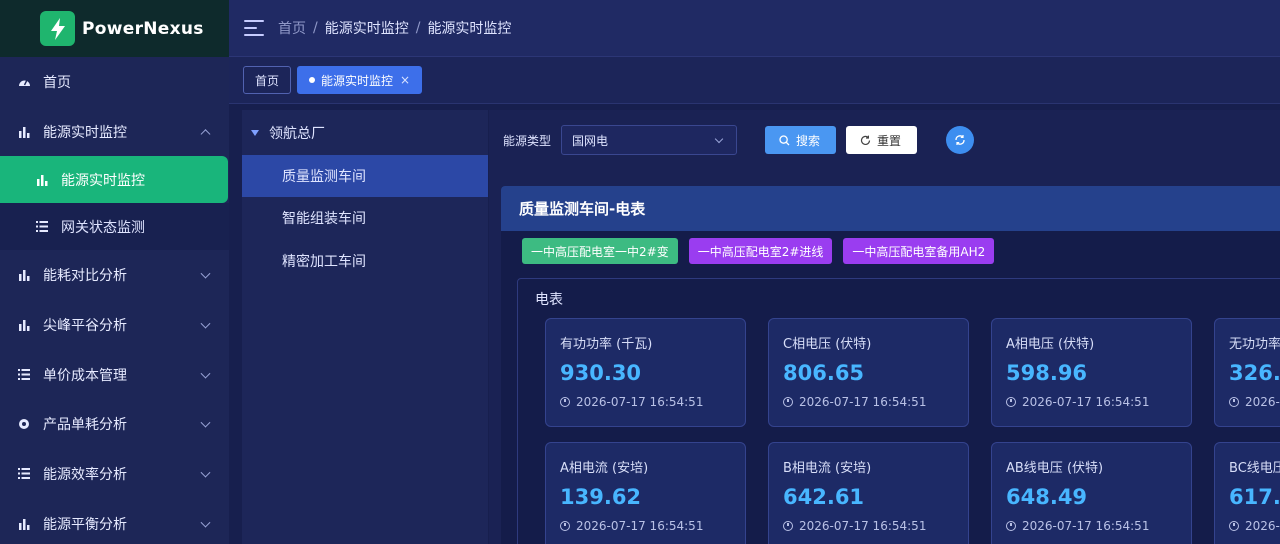  I want to click on sidebar-item-unit-cost: 单价成本管理, so click(114, 375).